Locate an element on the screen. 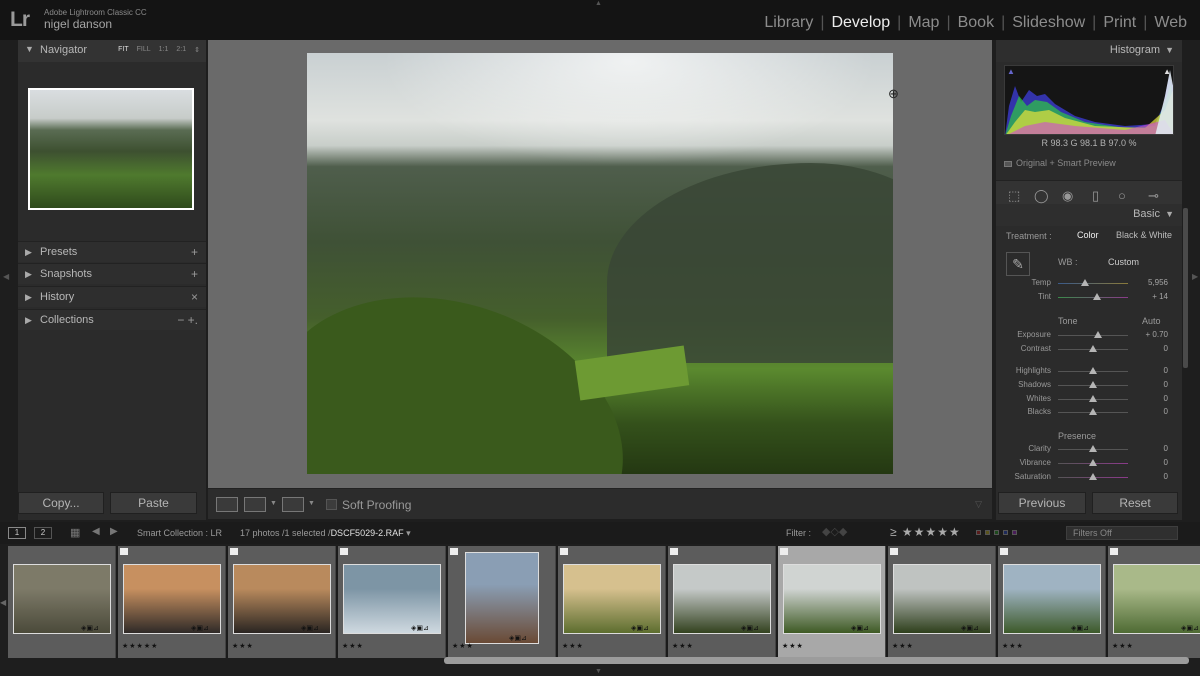 Image resolution: width=1200 pixels, height=676 pixels. thumbnail-rating: ★★★★★ is located at coordinates (140, 646).